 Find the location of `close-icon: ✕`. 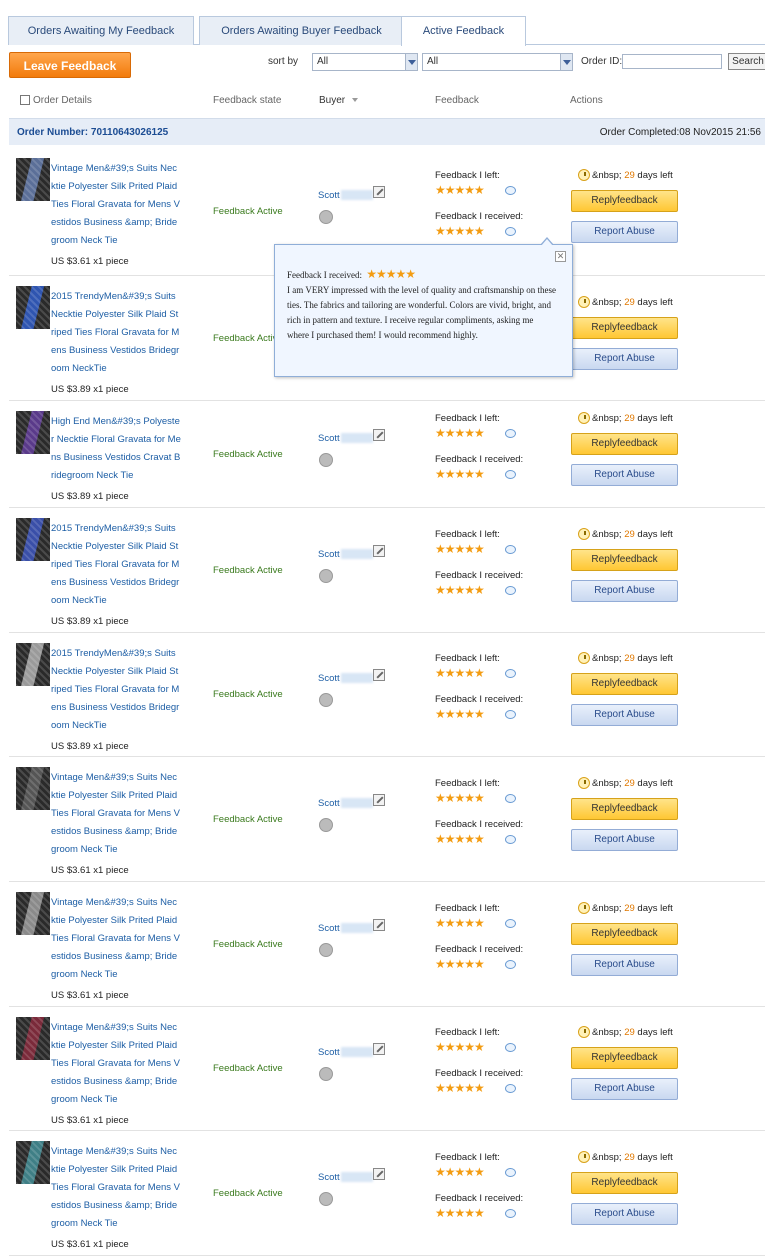

close-icon: ✕ is located at coordinates (560, 256).